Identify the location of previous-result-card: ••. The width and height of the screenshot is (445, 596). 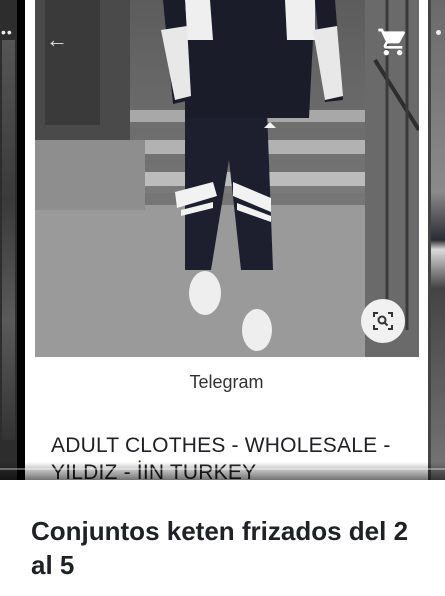
(8, 240).